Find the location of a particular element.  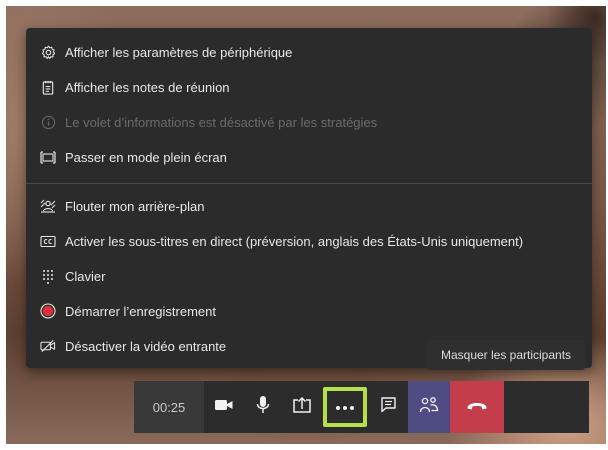

share-screen-button is located at coordinates (301, 407).